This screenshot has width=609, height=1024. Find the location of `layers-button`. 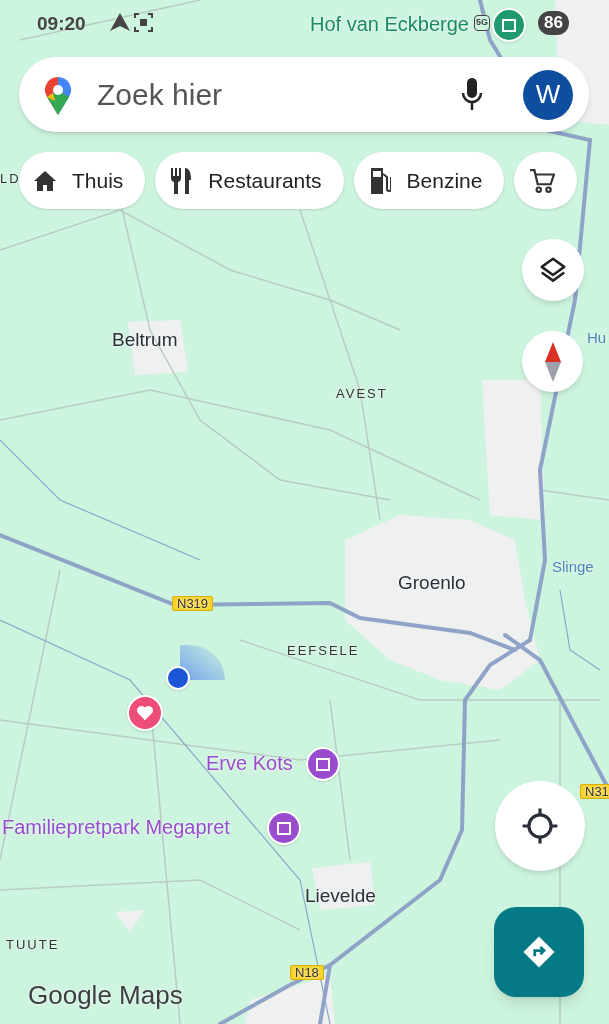

layers-button is located at coordinates (553, 270).